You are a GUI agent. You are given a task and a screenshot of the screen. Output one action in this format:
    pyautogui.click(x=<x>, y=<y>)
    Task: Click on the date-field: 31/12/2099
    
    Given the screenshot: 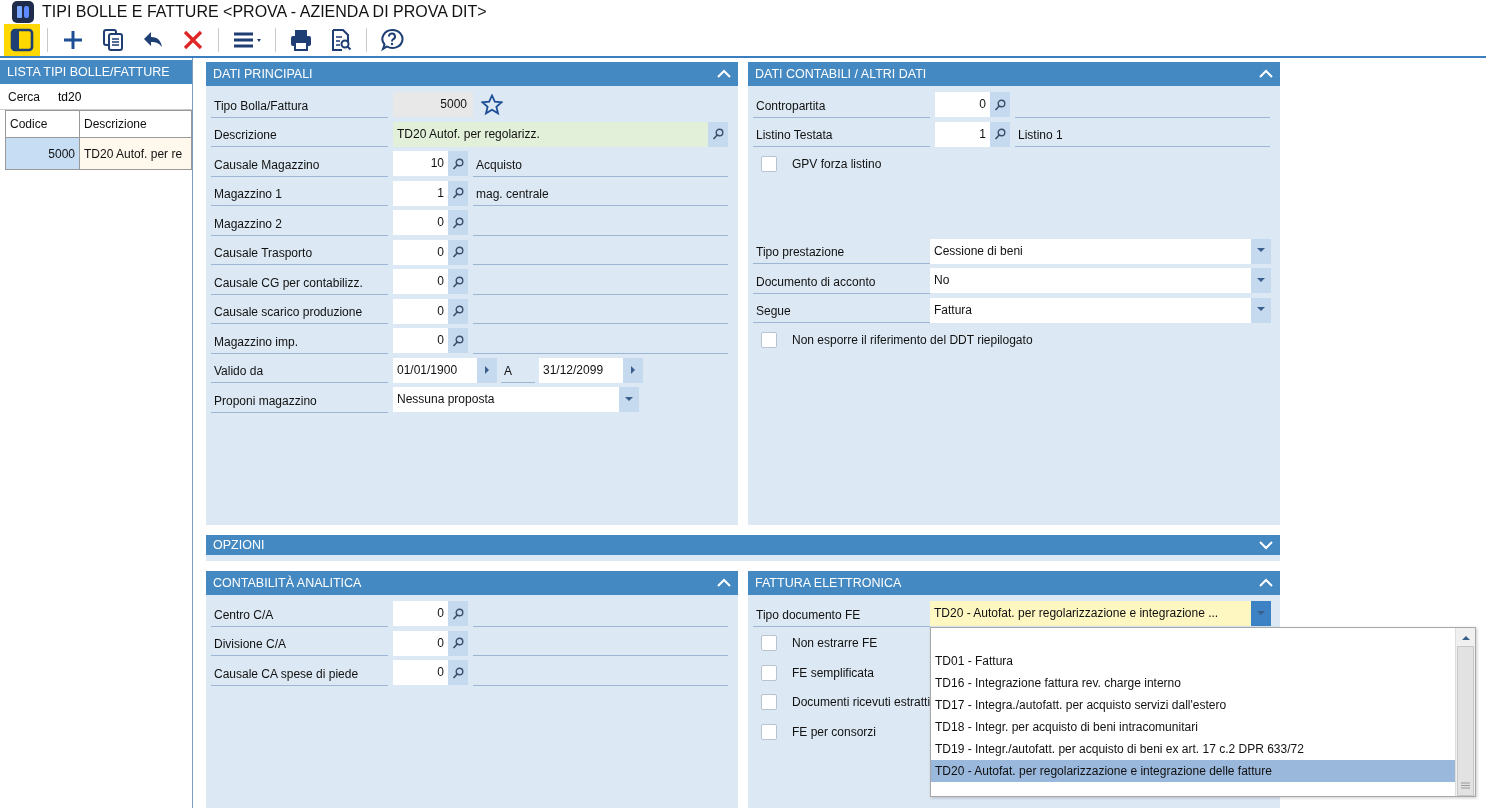 What is the action you would take?
    pyautogui.click(x=581, y=370)
    